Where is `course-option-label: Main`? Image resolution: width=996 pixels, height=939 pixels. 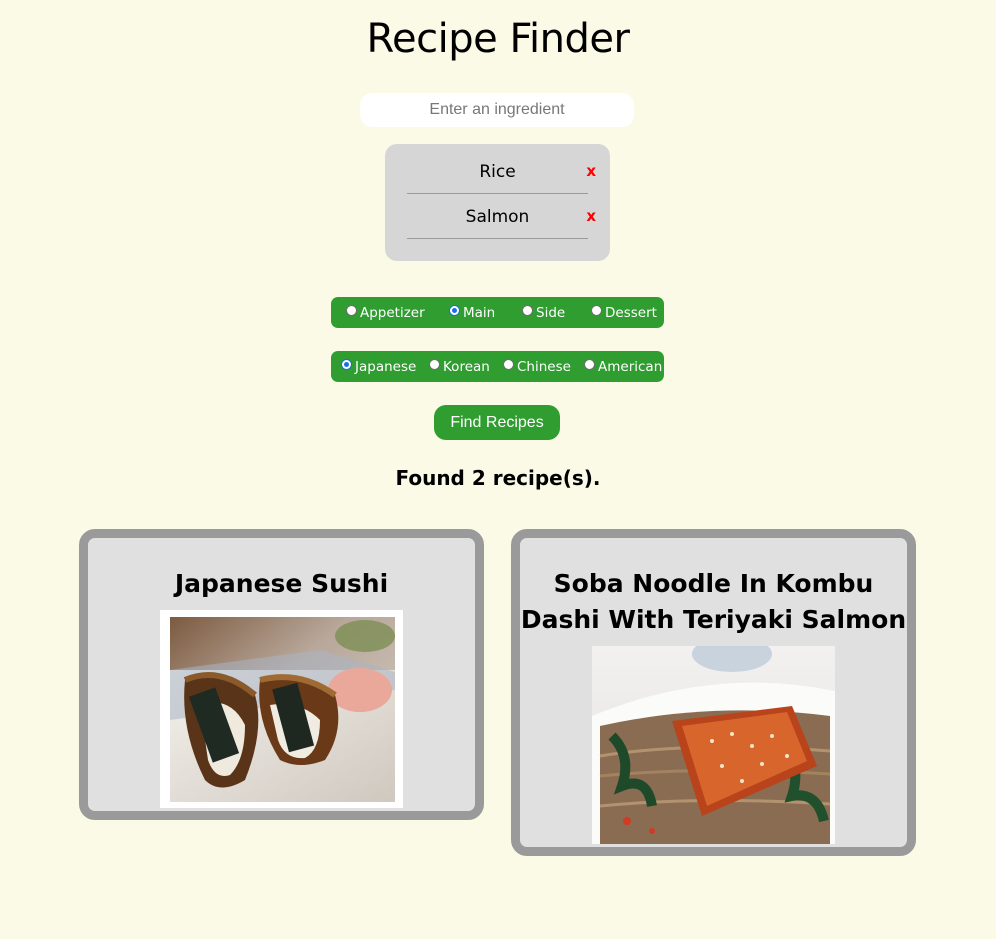 course-option-label: Main is located at coordinates (479, 312).